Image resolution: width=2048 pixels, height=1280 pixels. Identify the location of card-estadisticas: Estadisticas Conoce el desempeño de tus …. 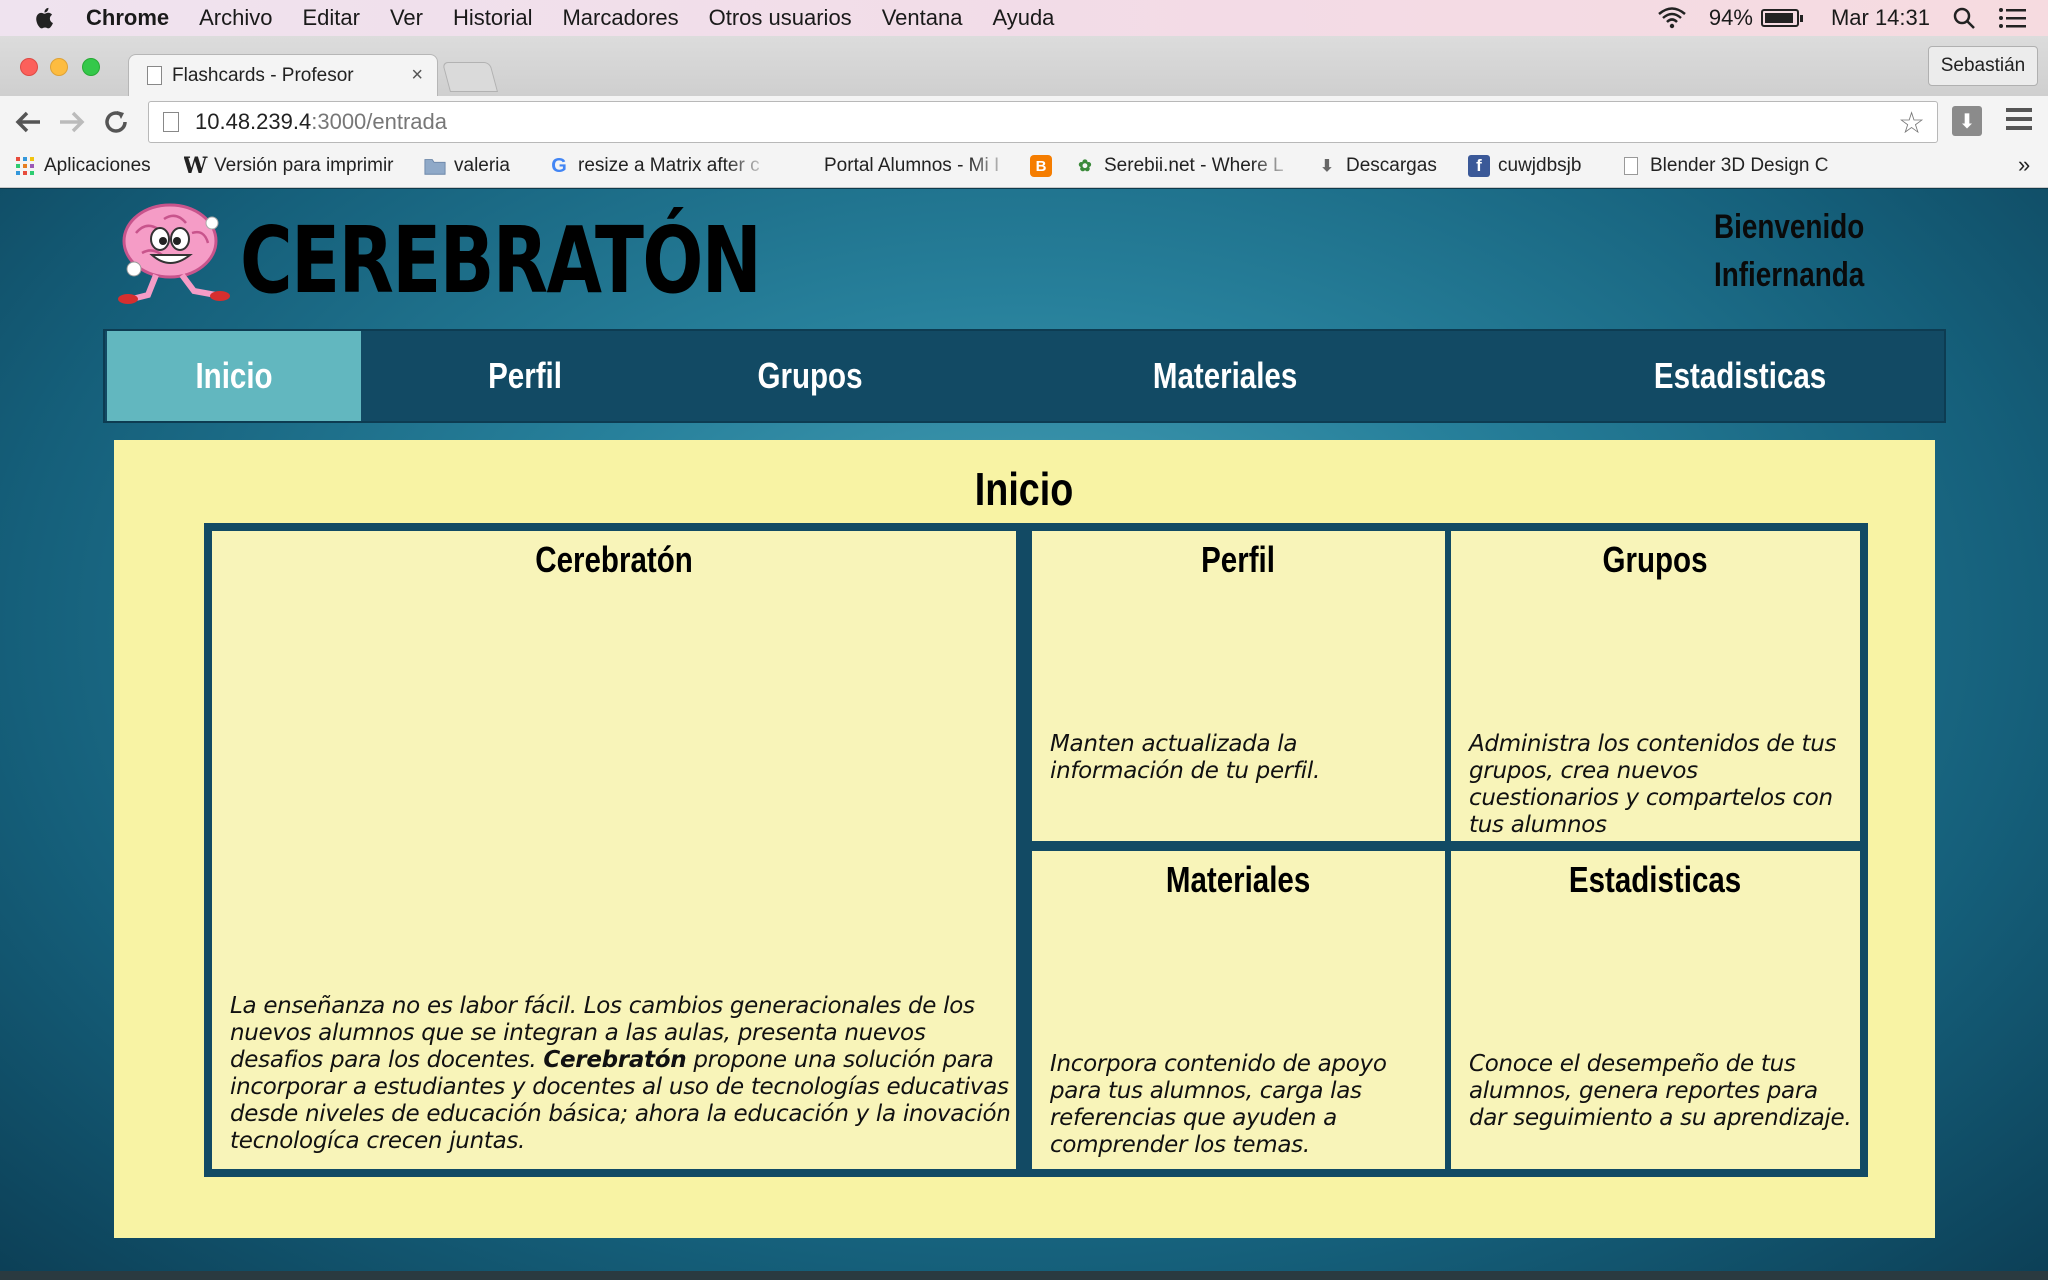
(1655, 1010).